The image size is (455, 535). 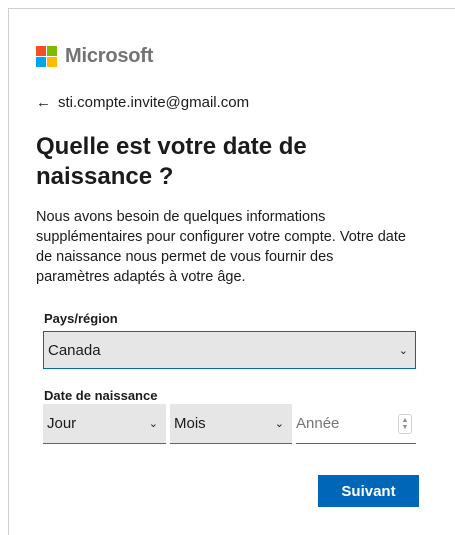 I want to click on spinner-down-icon: ▼, so click(x=405, y=427).